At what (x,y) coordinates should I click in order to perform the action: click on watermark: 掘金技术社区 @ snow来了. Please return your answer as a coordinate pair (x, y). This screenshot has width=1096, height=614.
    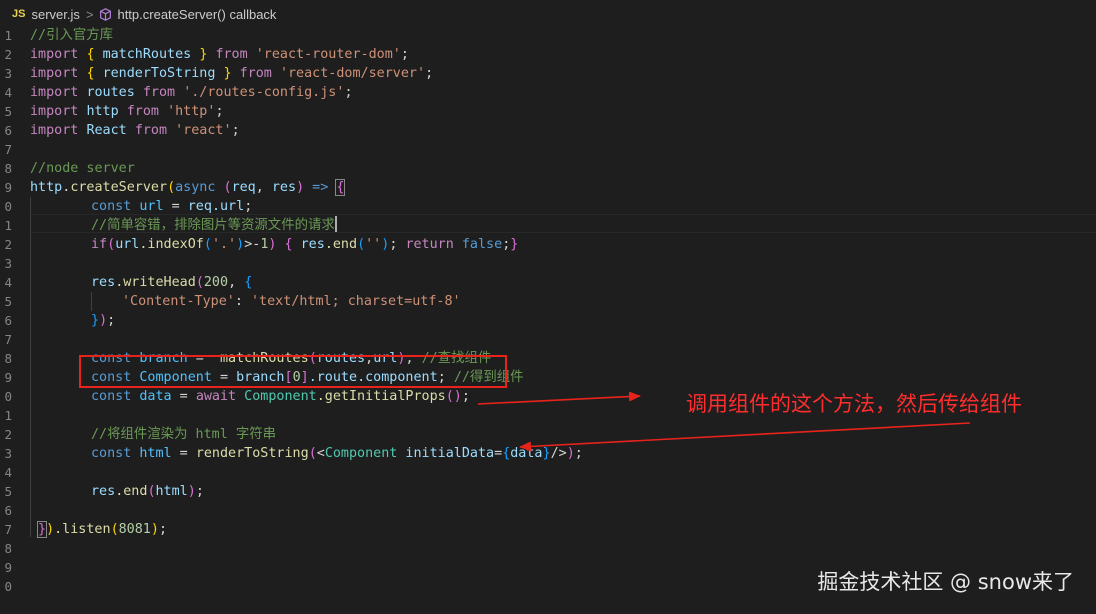
    Looking at the image, I should click on (945, 582).